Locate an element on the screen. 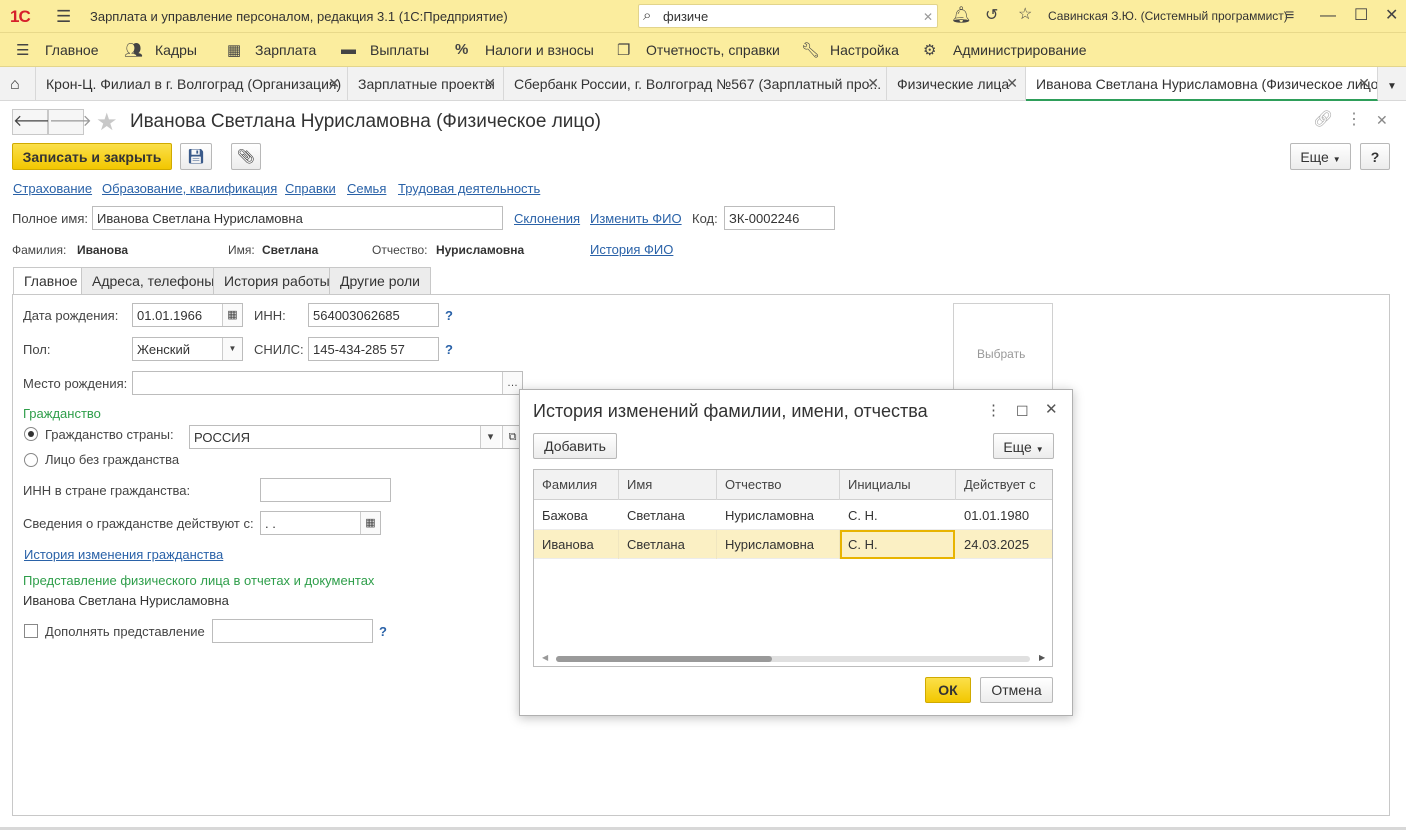 This screenshot has height=830, width=1406. snils-field: 145-434-285 57 is located at coordinates (373, 349).